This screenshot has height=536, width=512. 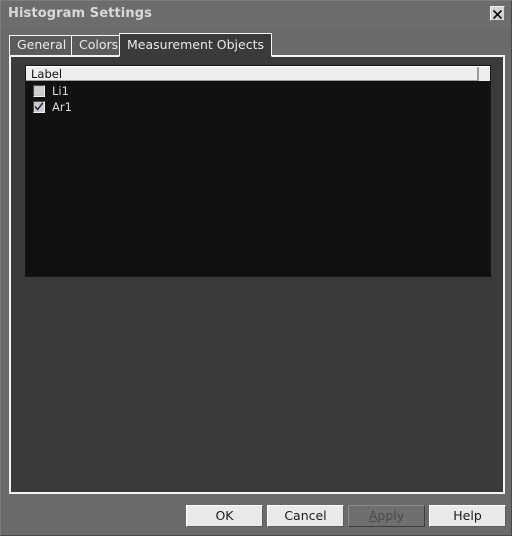 I want to click on header-corner, so click(x=484, y=74).